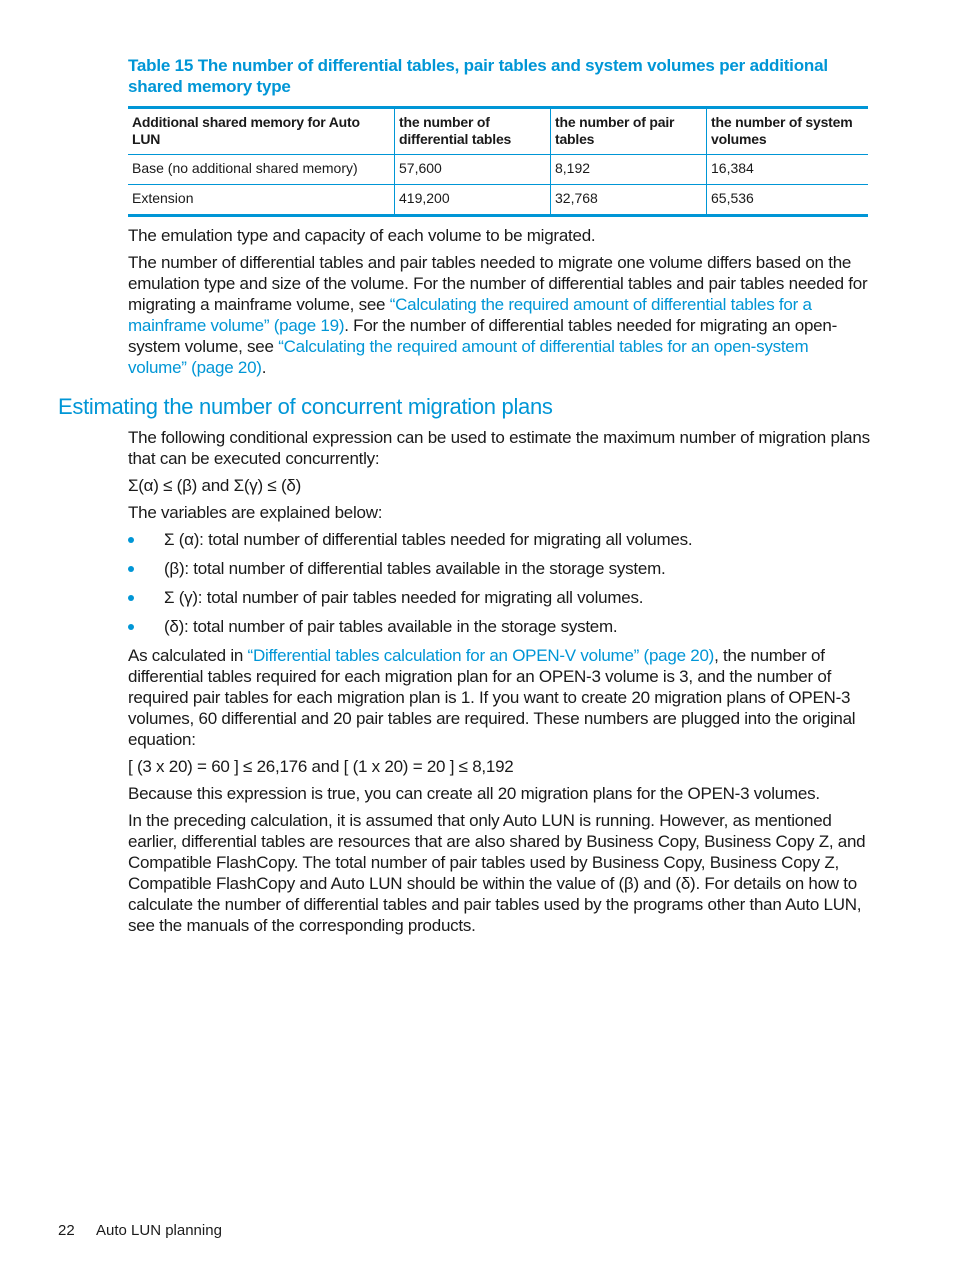 The image size is (954, 1271). Describe the element at coordinates (628, 131) in the screenshot. I see `column-header: the number of pair tables` at that location.